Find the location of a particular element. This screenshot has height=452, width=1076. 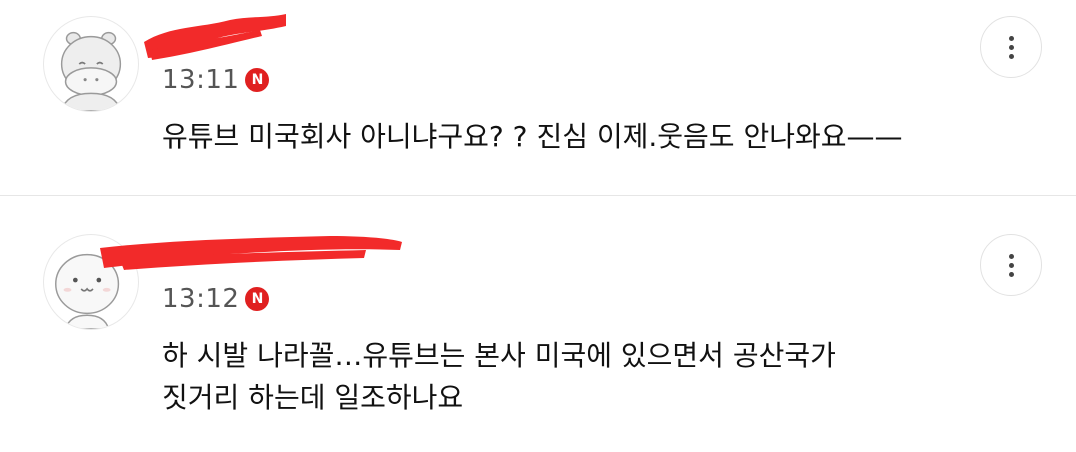

comment-text: 유튜브 미국회사 아니냐구요? ? 진심 이제.웃음도 안나와요—— is located at coordinates (532, 137).